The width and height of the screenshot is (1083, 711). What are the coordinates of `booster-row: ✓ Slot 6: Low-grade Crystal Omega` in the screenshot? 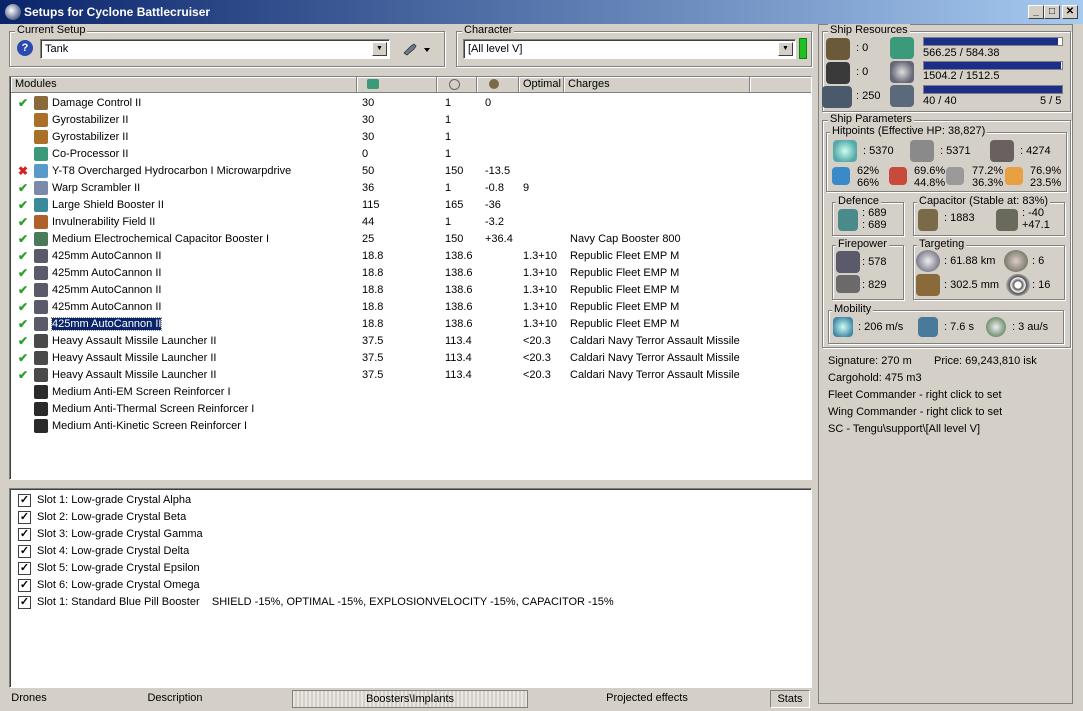 It's located at (407, 585).